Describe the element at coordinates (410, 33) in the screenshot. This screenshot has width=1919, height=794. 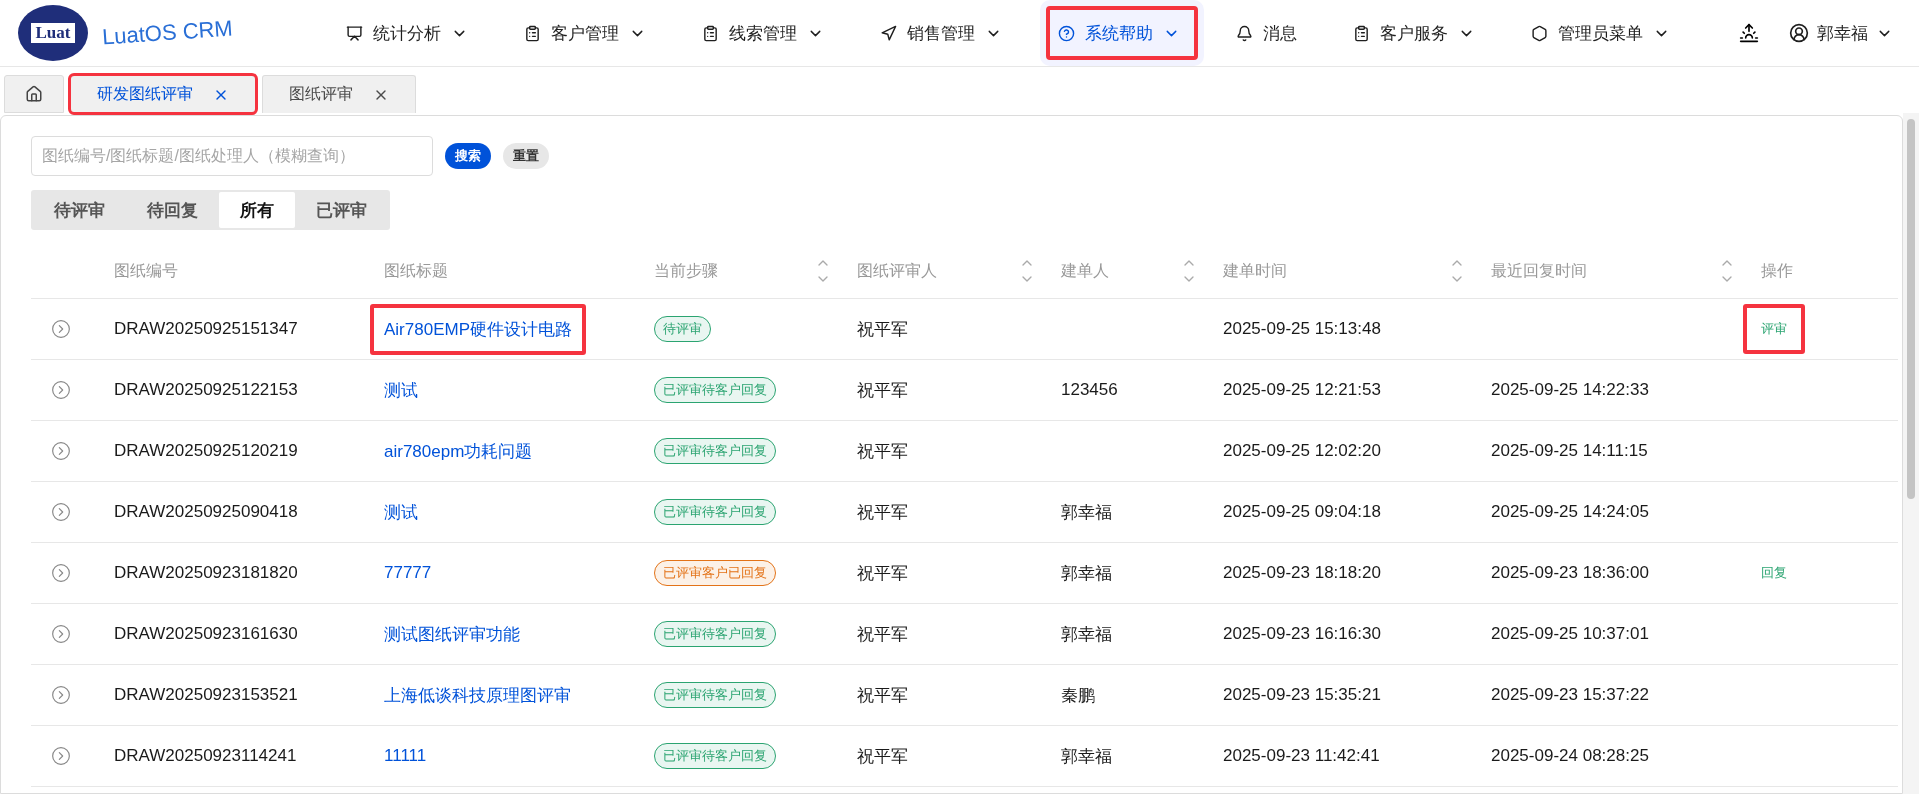
I see `nav-menu-item: 统计分析` at that location.